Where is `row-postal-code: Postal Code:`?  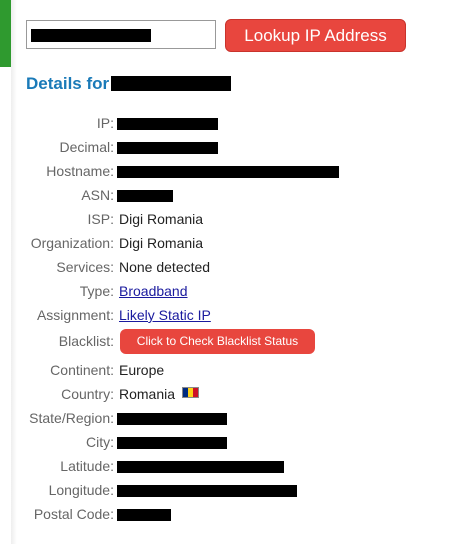 row-postal-code: Postal Code: is located at coordinates (228, 516).